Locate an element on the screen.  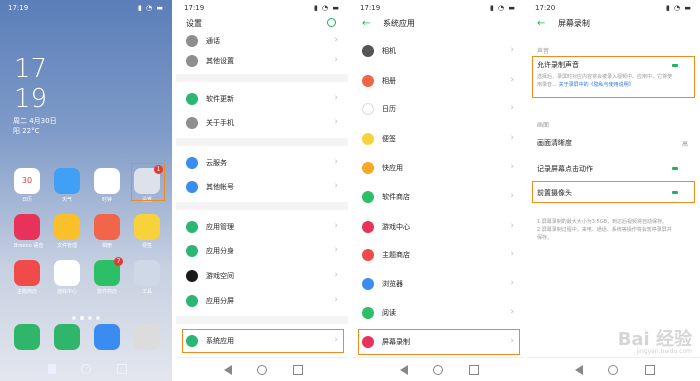
item-label: 应用分屏 is located at coordinates (220, 301).